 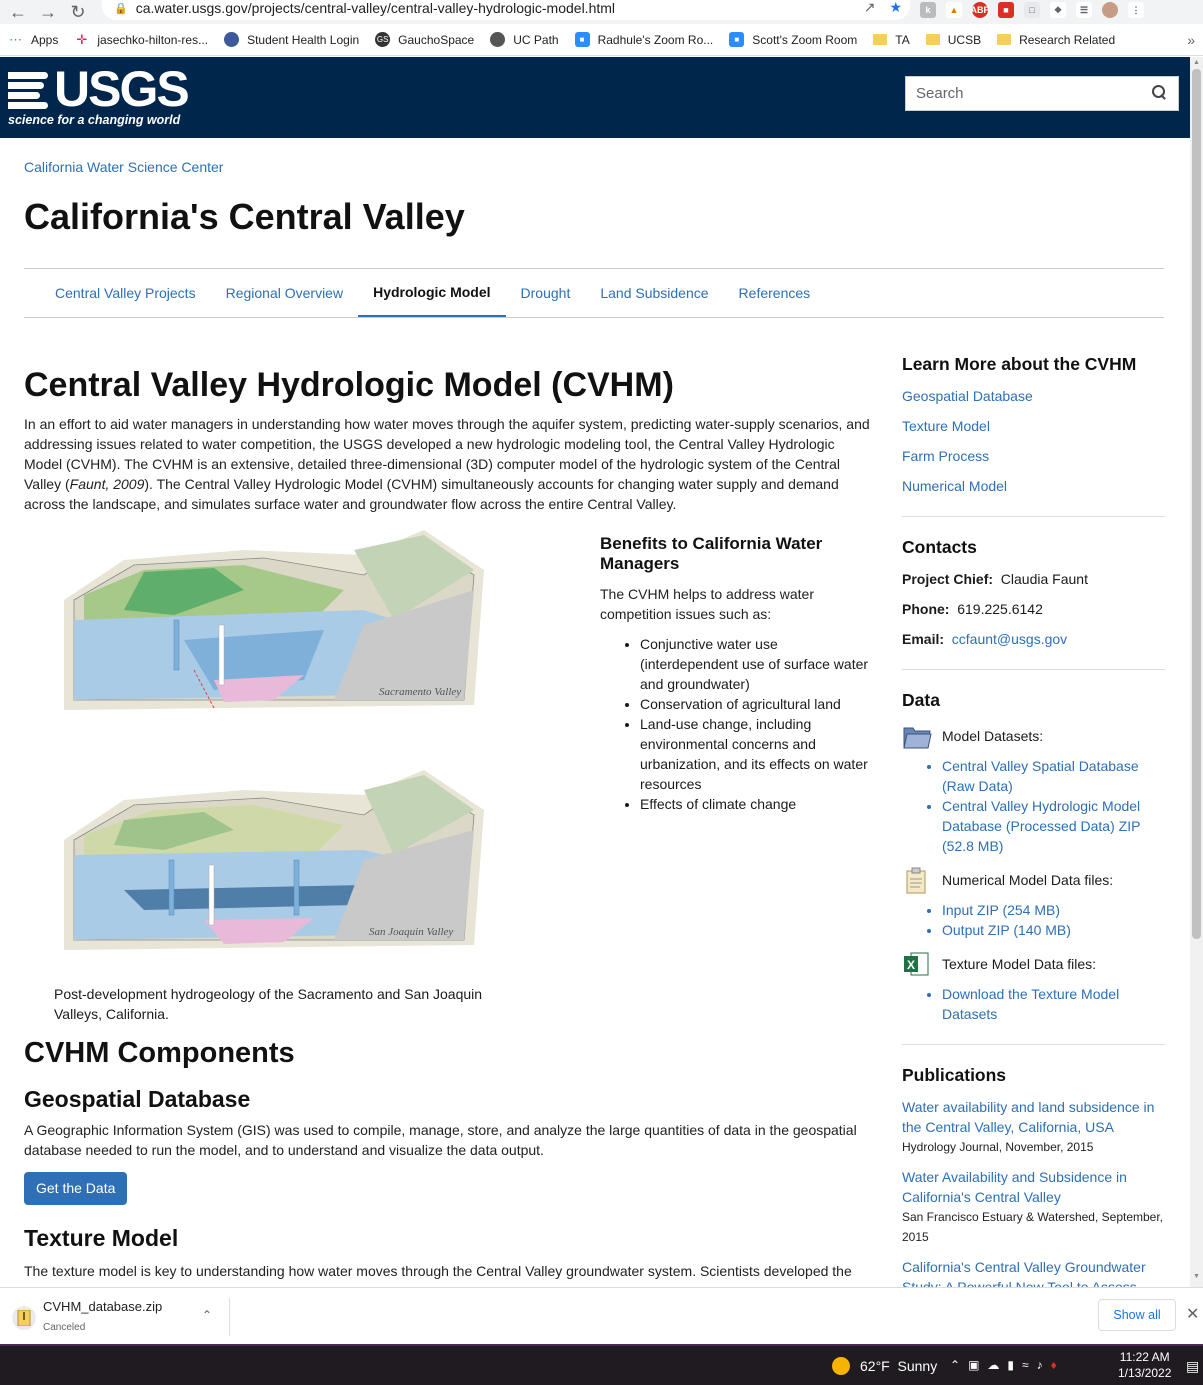 What do you see at coordinates (123, 167) in the screenshot?
I see `breadcrumb: California Water Science Center` at bounding box center [123, 167].